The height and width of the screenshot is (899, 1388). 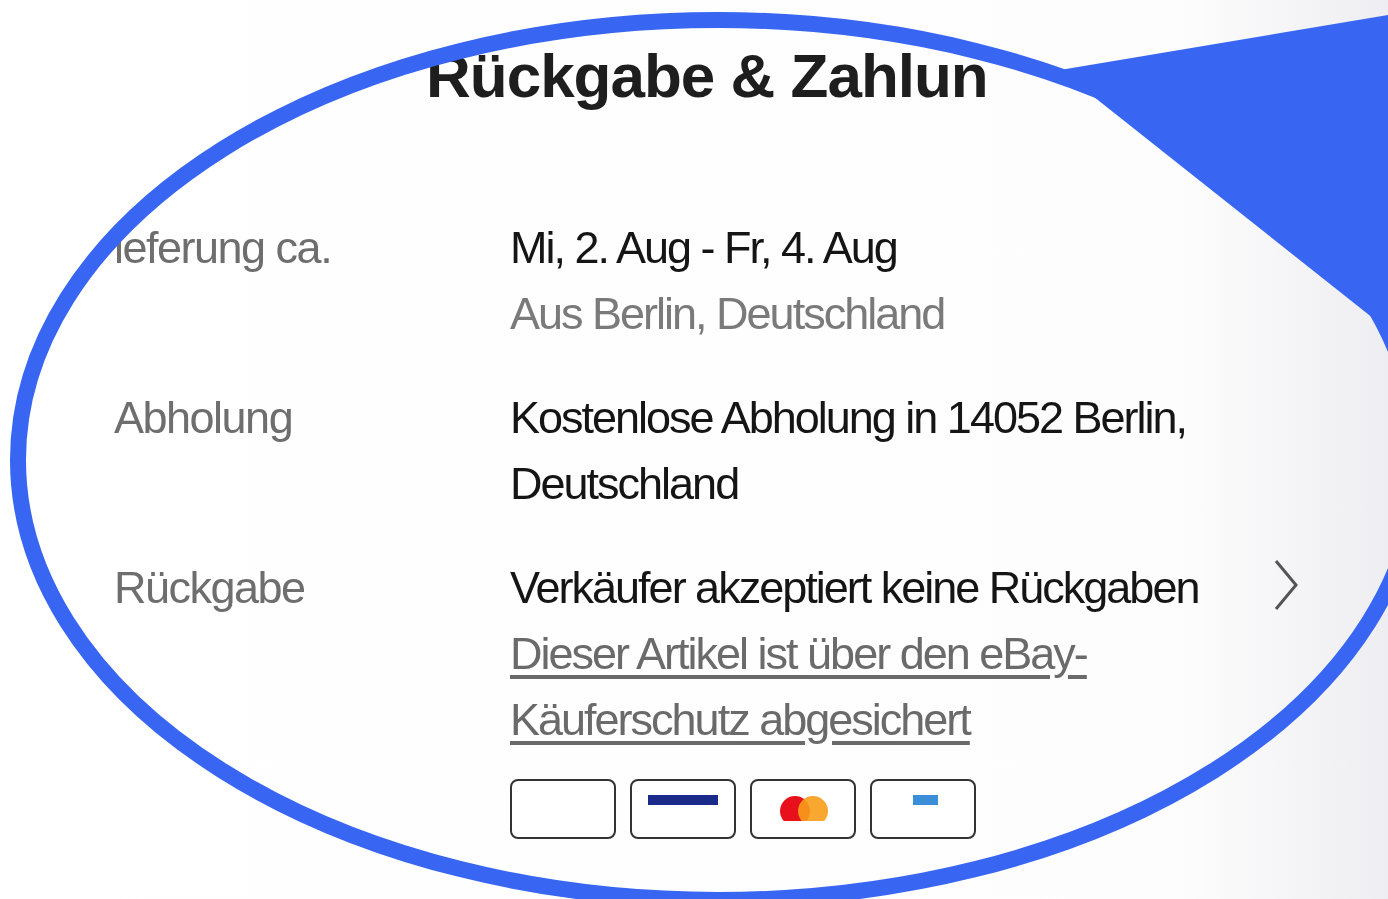 What do you see at coordinates (210, 588) in the screenshot?
I see `row-label: Rückgabe` at bounding box center [210, 588].